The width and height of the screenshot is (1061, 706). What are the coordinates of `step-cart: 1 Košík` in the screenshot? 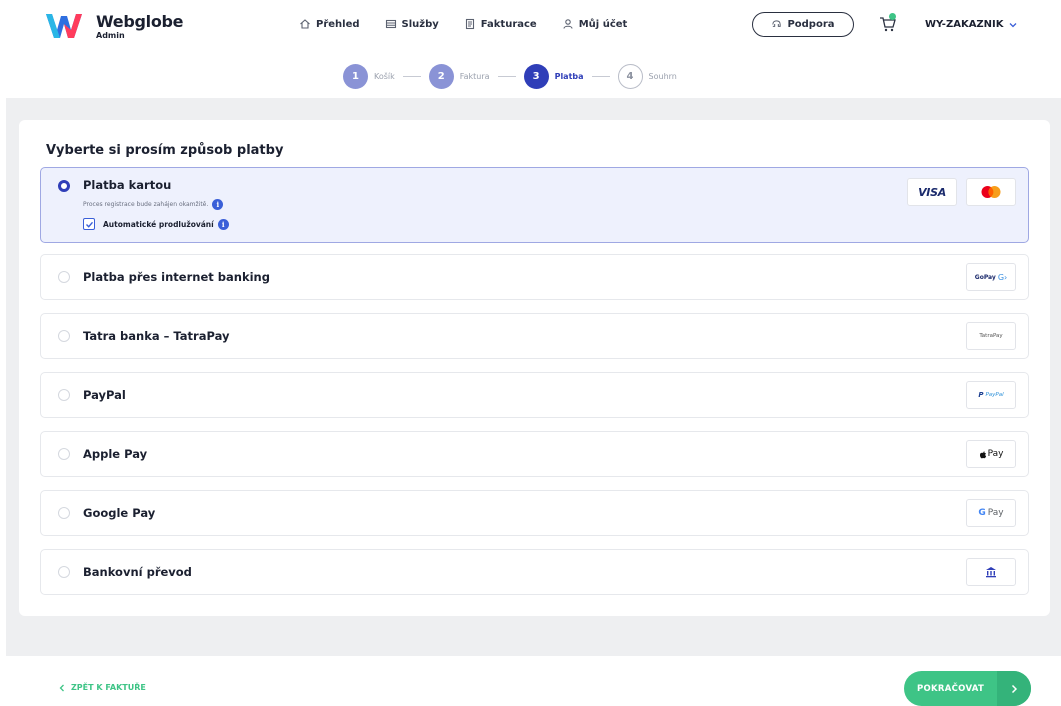 It's located at (369, 76).